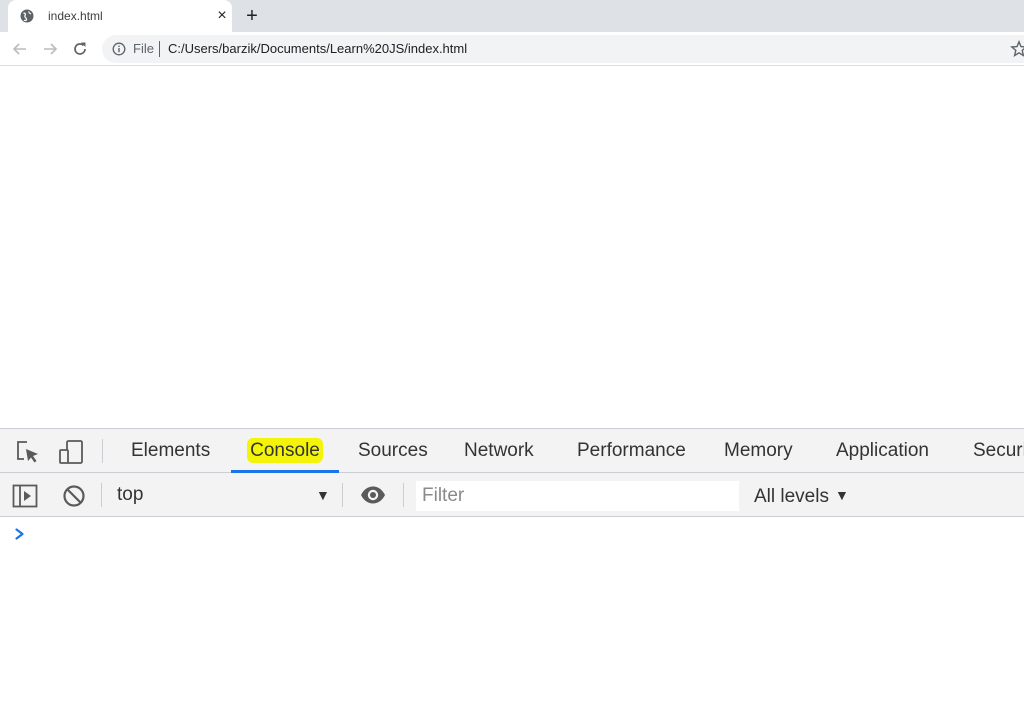 This screenshot has height=712, width=1024. I want to click on tab-label: Memory, so click(758, 450).